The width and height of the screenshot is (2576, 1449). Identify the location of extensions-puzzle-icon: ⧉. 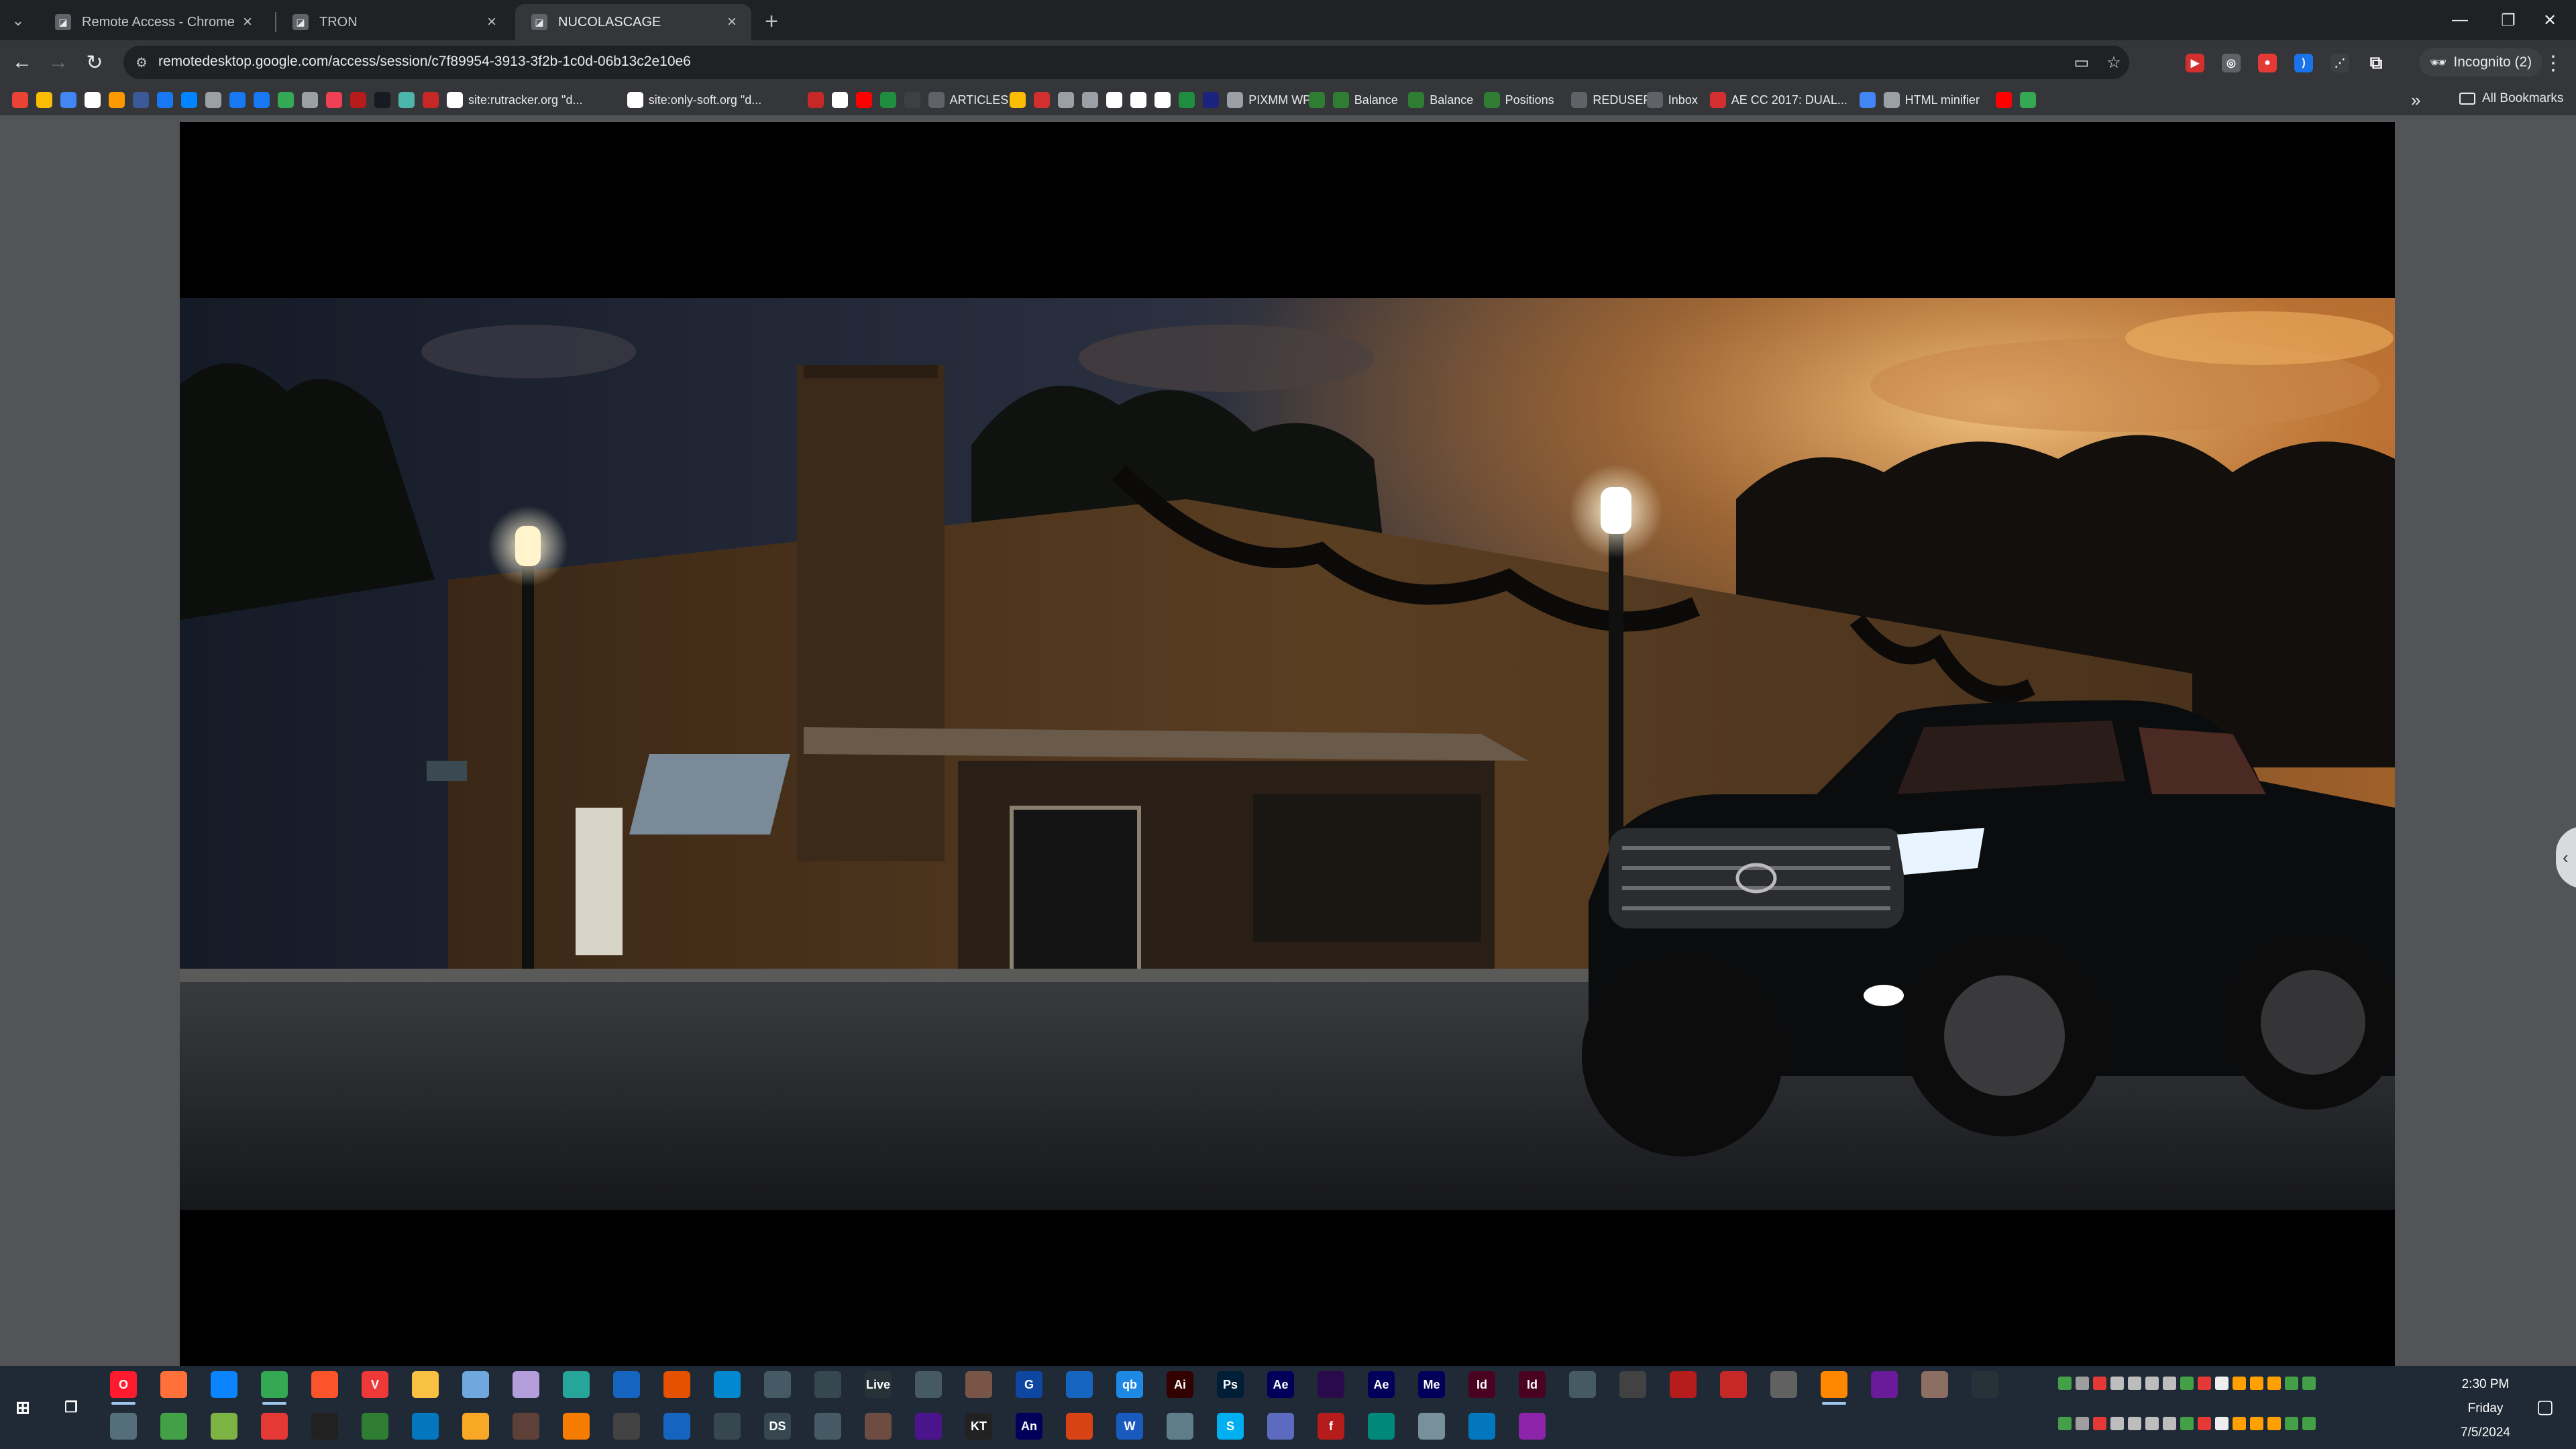
(2376, 62).